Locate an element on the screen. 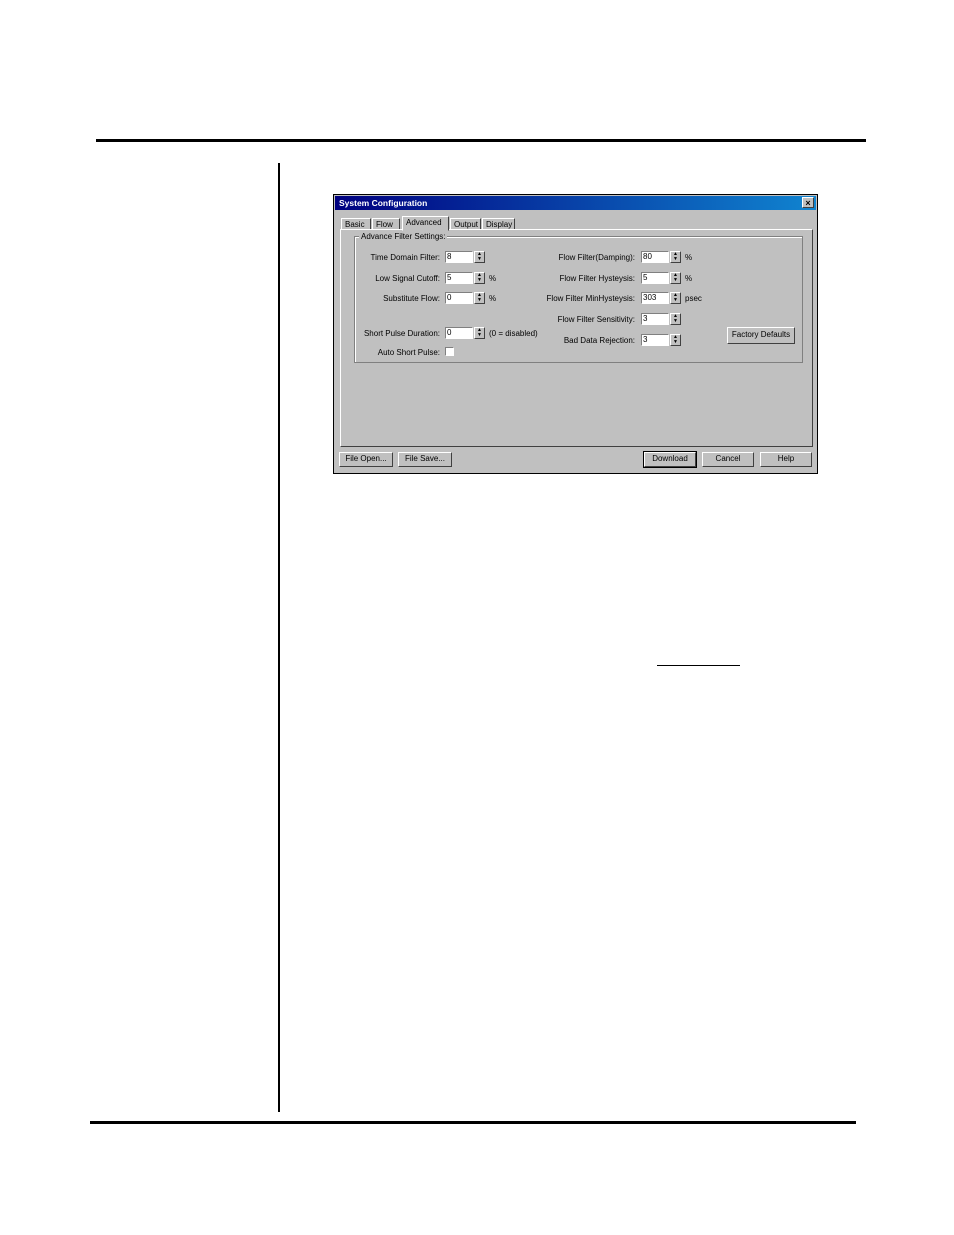 This screenshot has height=1235, width=954. short-pulse-duration-label: Short Pulse Duration: is located at coordinates (401, 333).